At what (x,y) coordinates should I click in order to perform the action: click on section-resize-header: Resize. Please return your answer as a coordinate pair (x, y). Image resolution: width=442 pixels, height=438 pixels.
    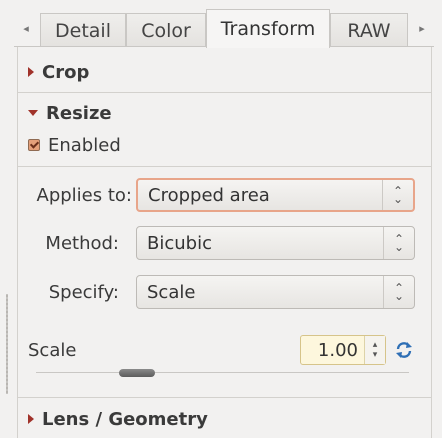
    Looking at the image, I should click on (224, 113).